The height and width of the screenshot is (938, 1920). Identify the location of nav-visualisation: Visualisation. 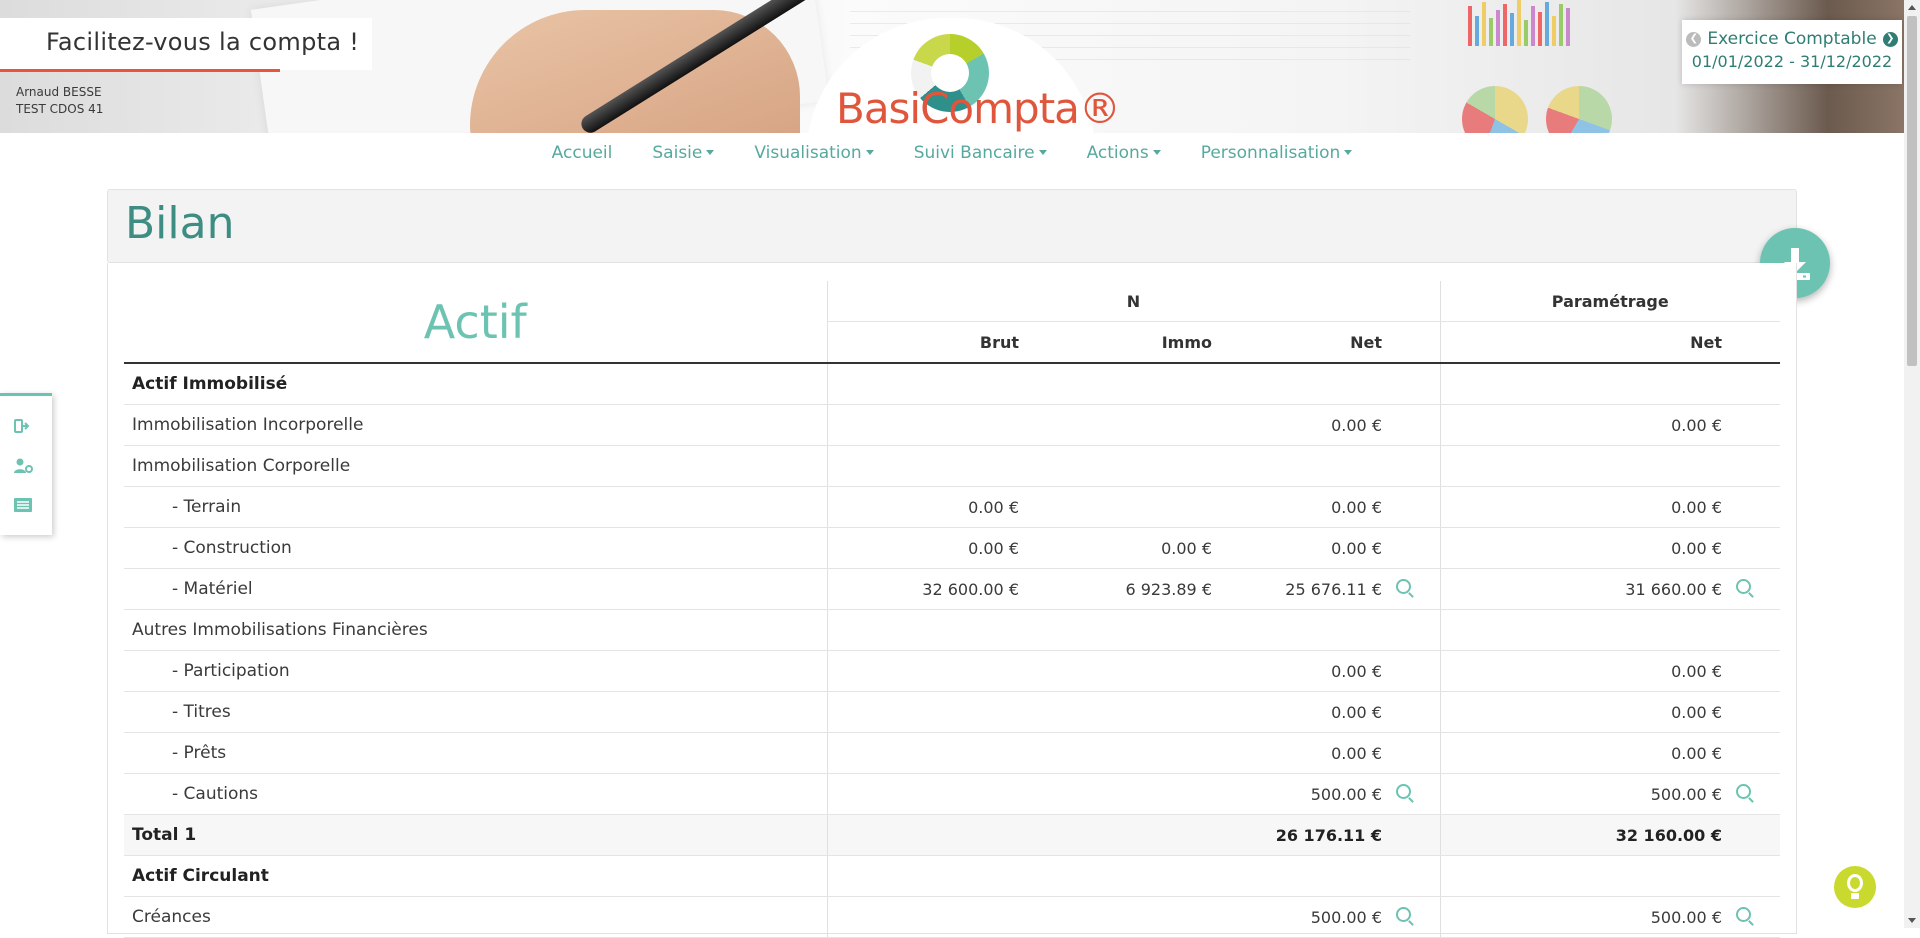
(813, 153).